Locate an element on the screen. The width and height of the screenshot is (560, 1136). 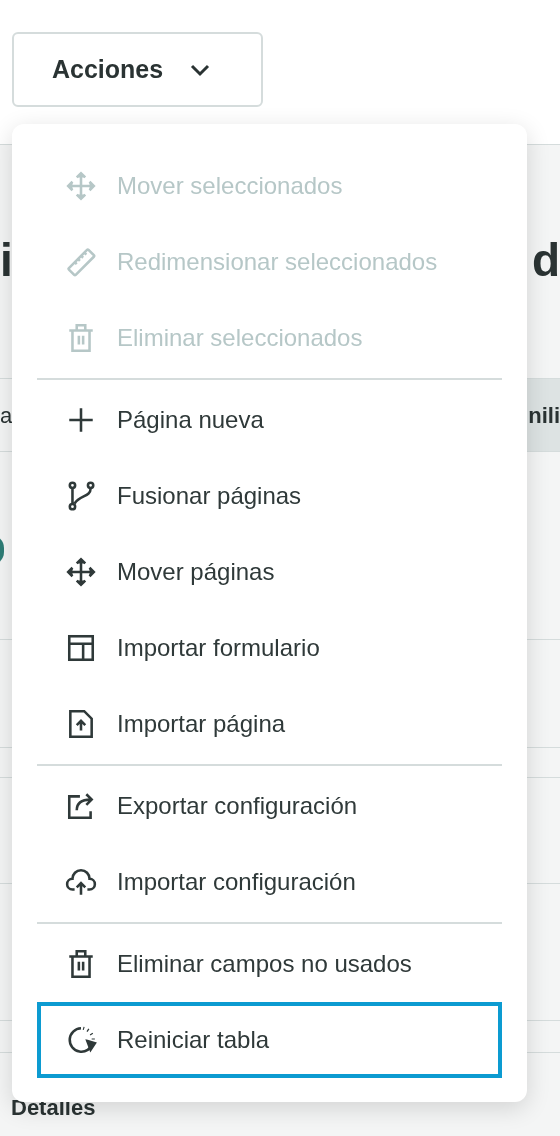
column-header: nili is located at coordinates (543, 415).